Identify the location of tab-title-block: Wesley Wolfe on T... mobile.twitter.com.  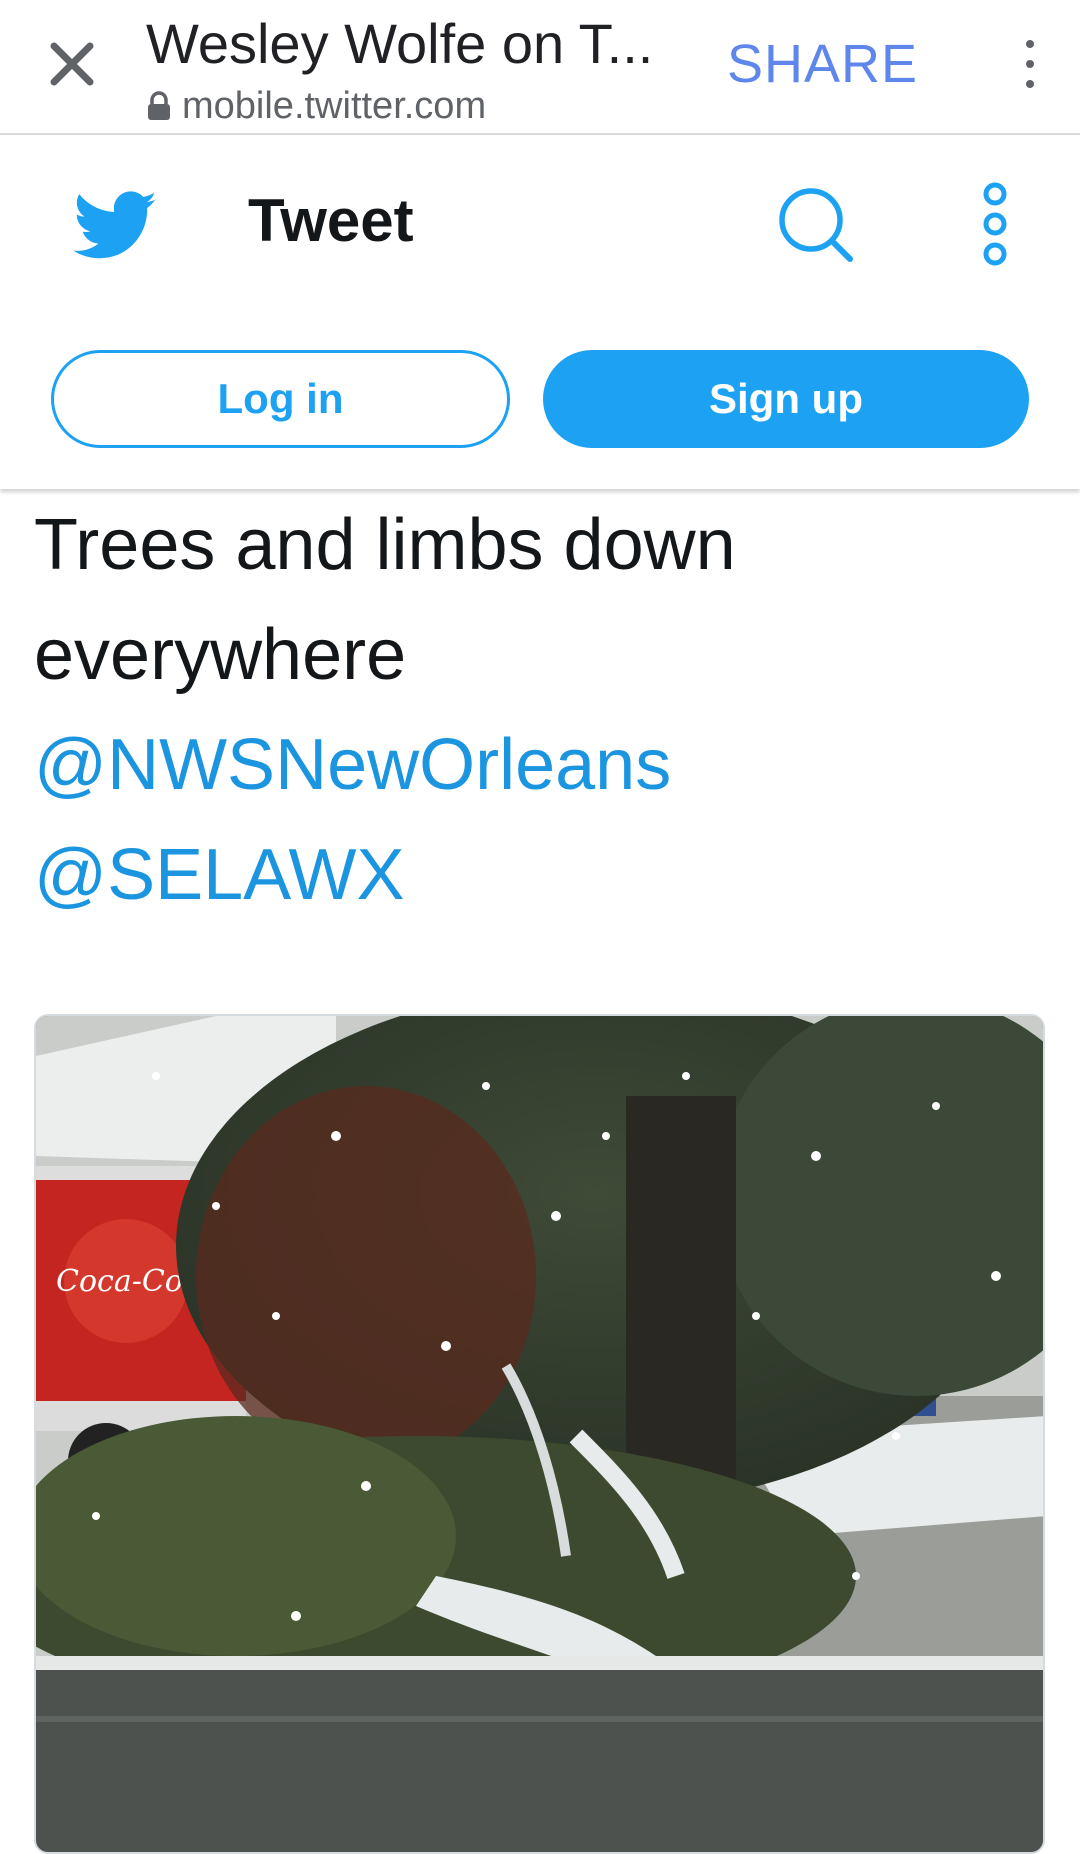
(426, 70).